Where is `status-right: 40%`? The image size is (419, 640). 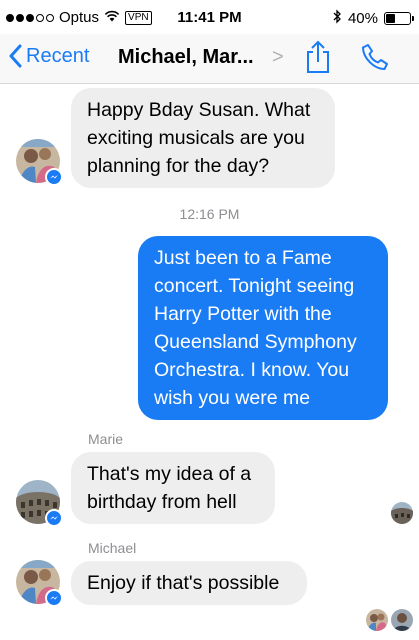 status-right: 40% is located at coordinates (373, 18).